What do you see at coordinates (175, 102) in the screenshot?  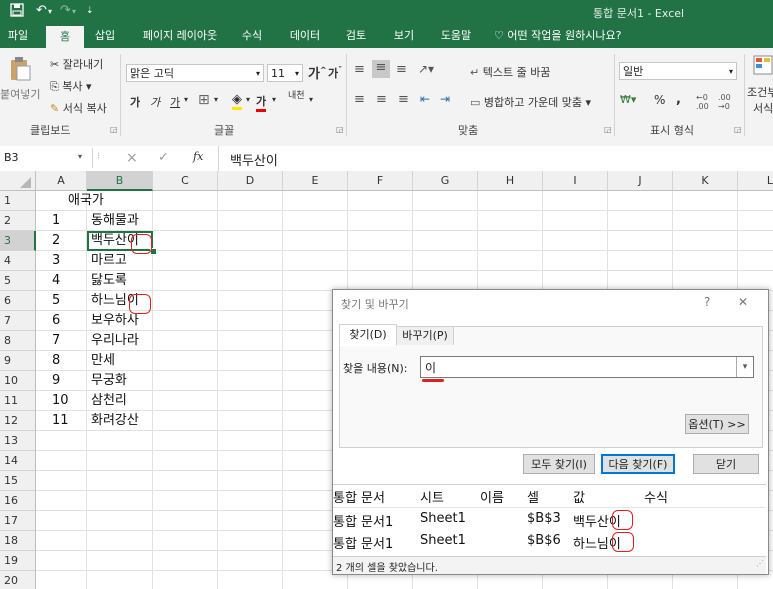 I see `underline-button: 가` at bounding box center [175, 102].